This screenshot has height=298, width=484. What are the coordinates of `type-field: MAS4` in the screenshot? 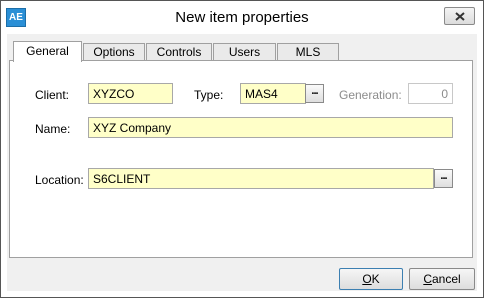 It's located at (273, 93).